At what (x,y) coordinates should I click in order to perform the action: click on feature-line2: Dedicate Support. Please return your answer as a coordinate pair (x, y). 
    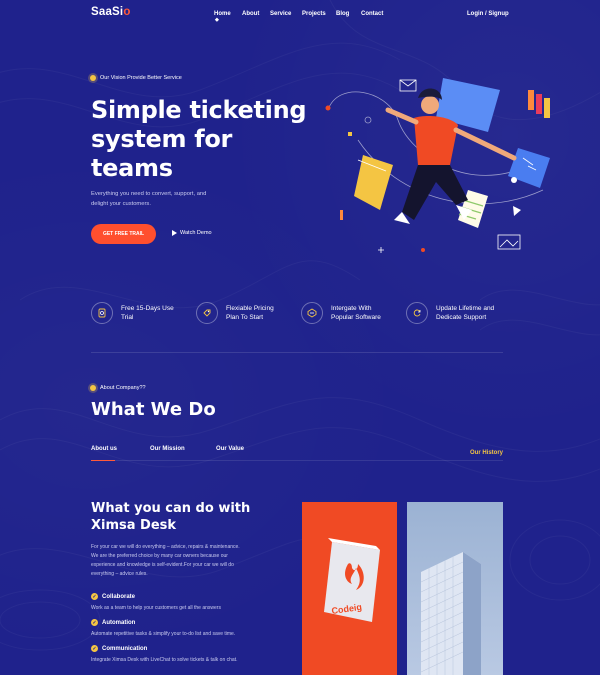
    Looking at the image, I should click on (461, 317).